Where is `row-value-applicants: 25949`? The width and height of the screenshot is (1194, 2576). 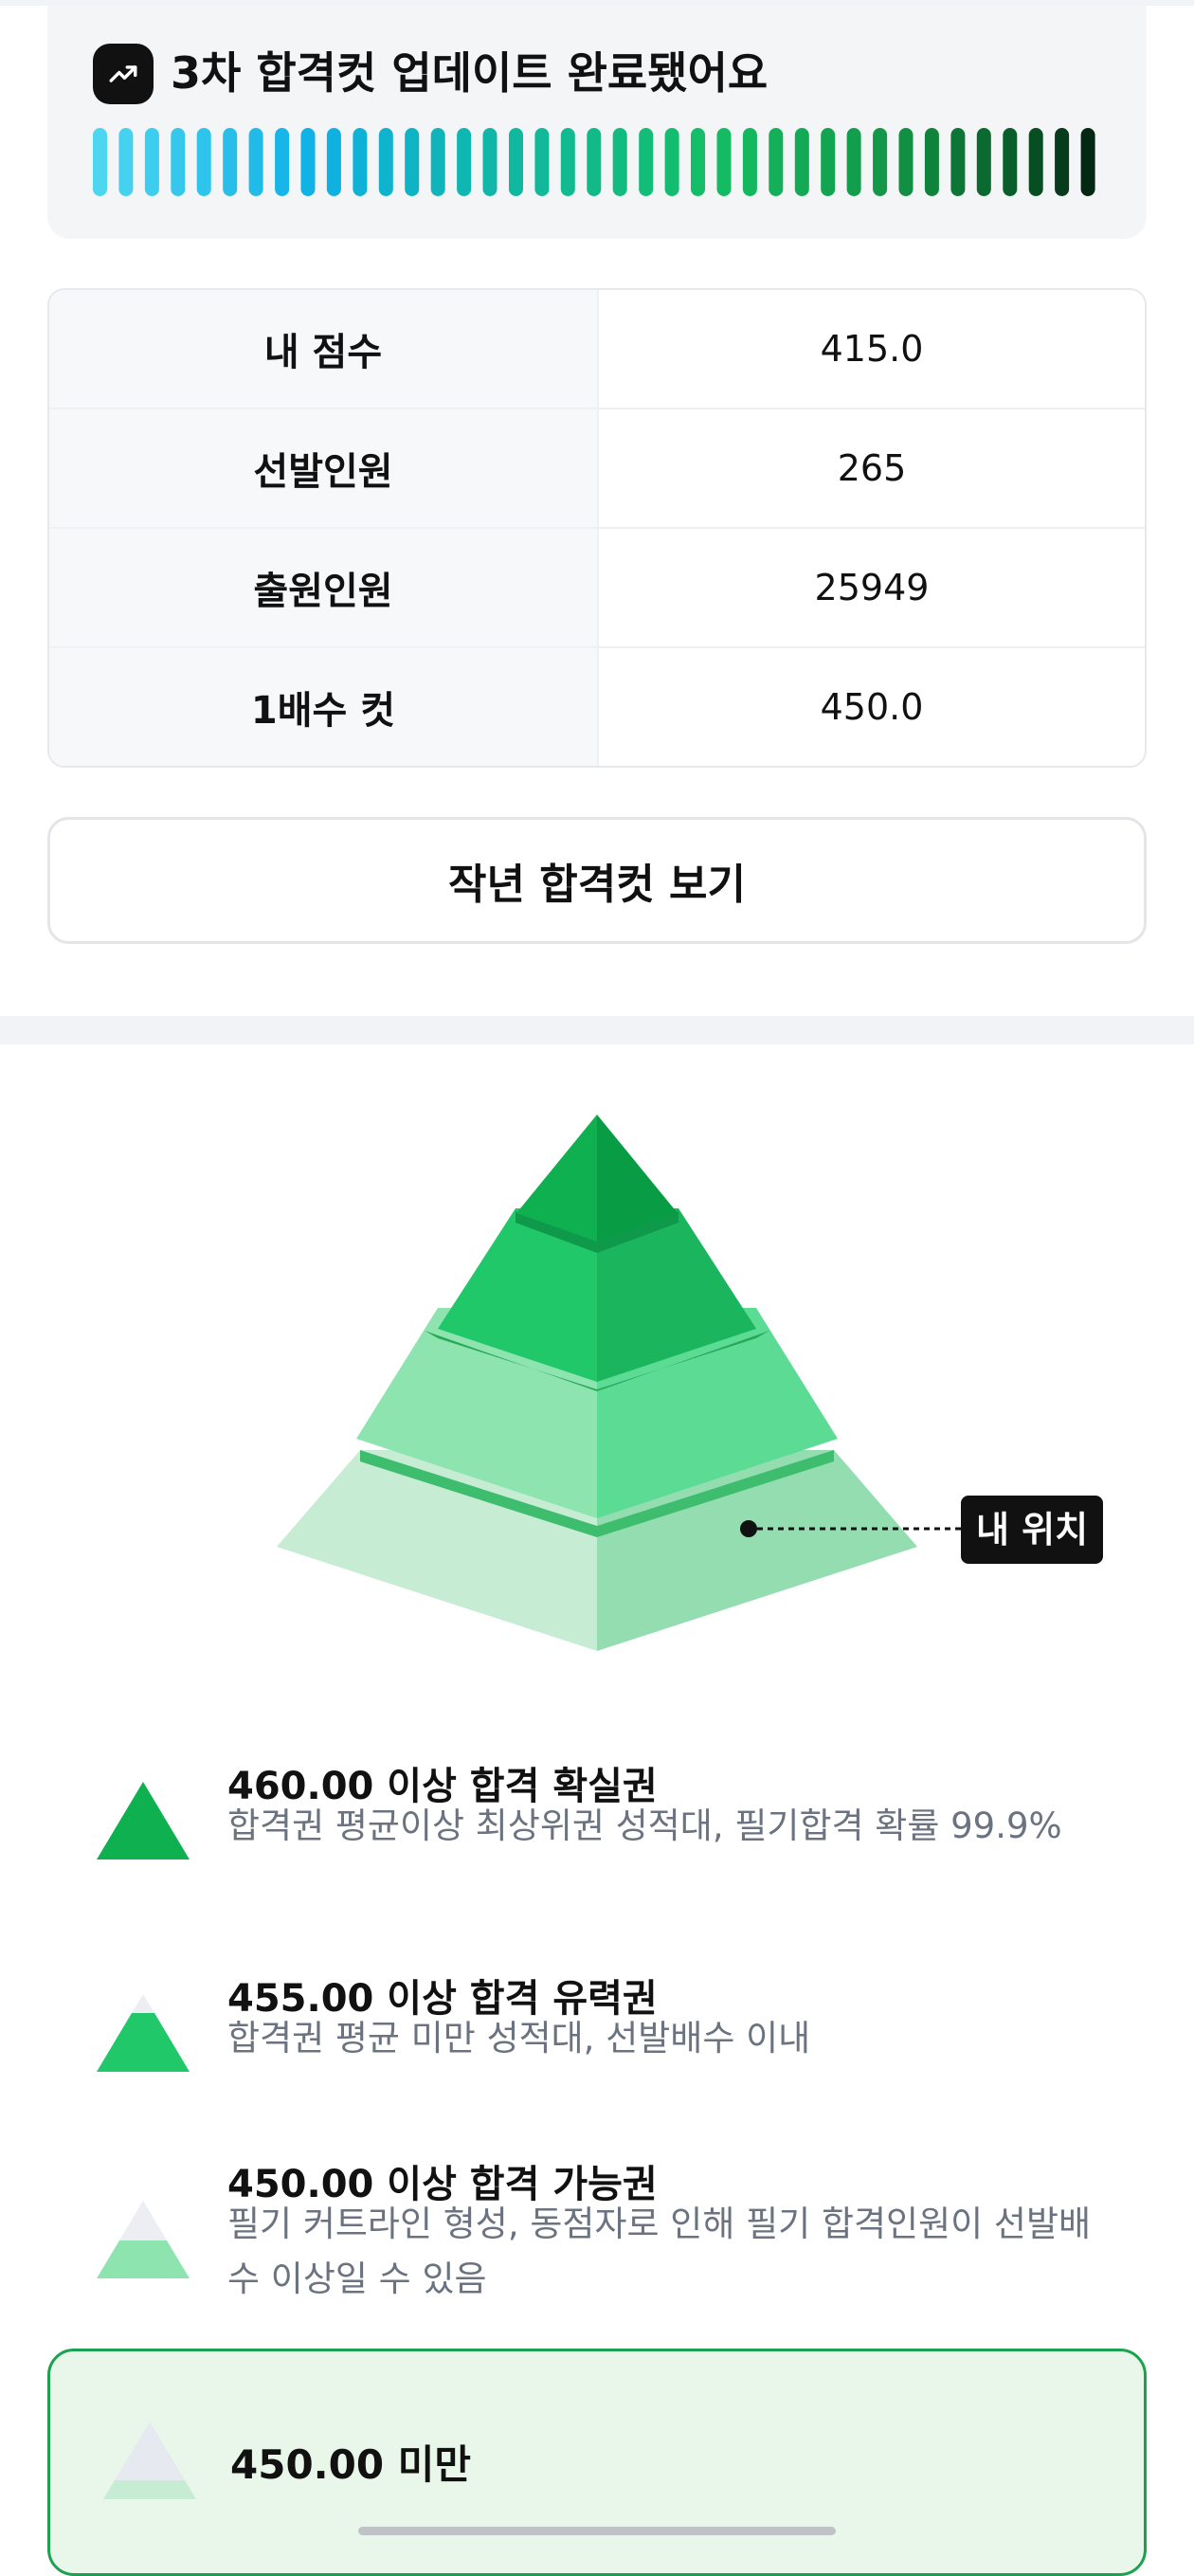 row-value-applicants: 25949 is located at coordinates (872, 587).